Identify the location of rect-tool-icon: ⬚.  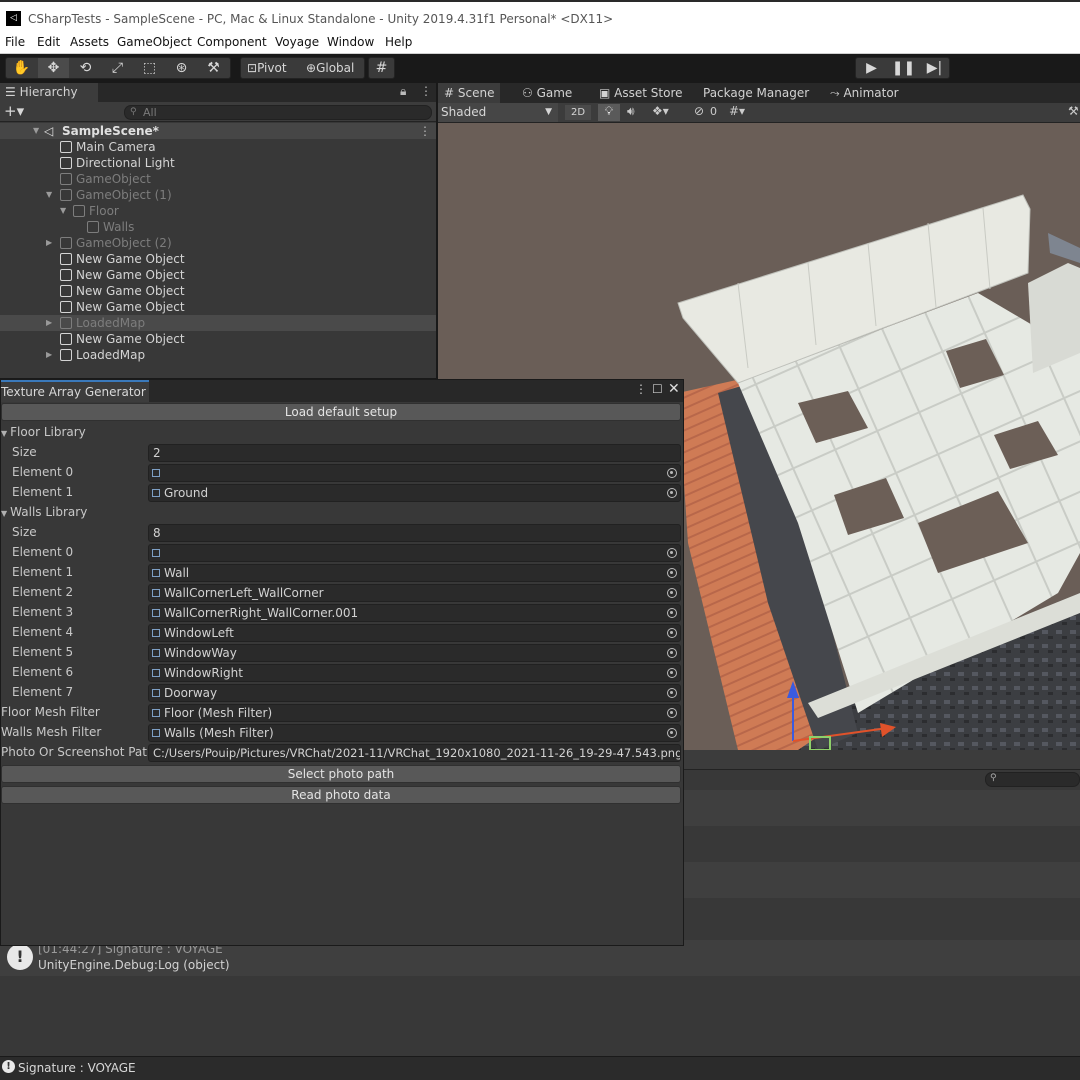
(149, 68).